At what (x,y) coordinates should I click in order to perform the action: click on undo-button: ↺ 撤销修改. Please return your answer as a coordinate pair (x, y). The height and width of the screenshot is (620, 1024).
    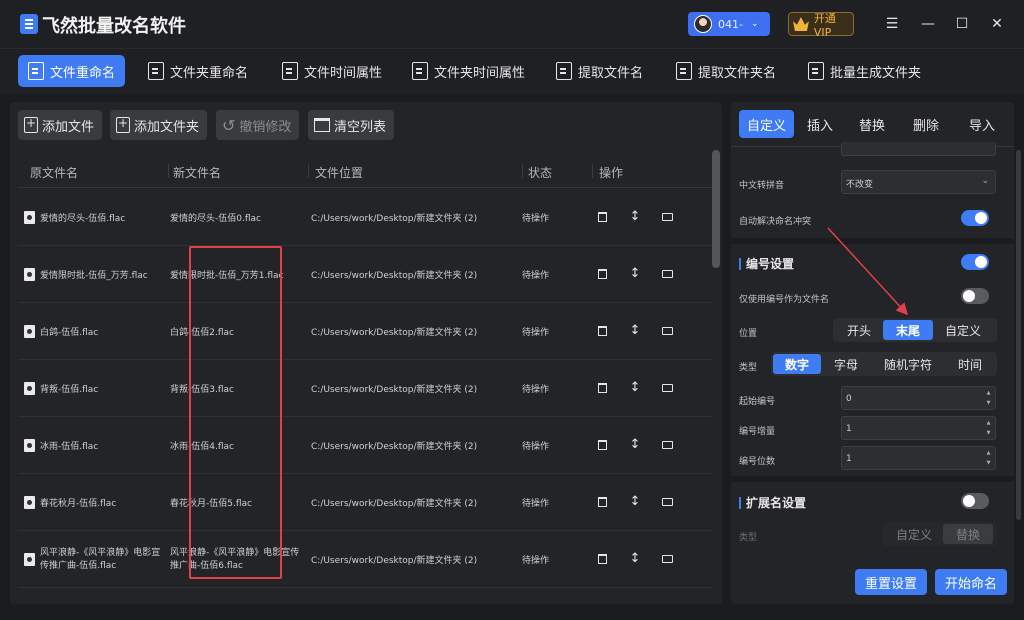
    Looking at the image, I should click on (258, 125).